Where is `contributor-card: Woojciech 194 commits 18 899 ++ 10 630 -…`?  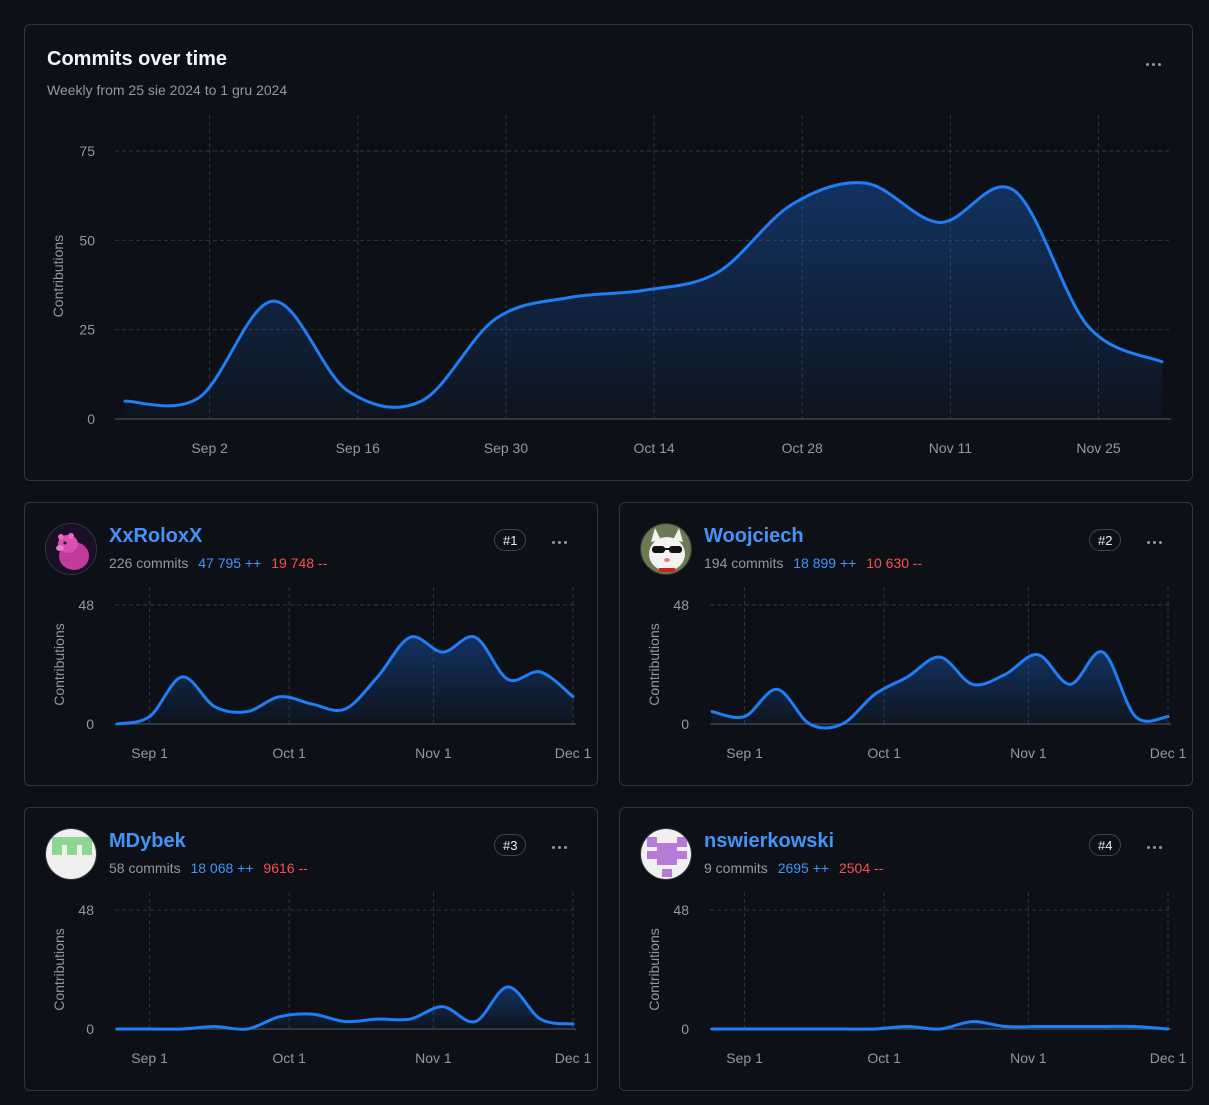
contributor-card: Woojciech 194 commits 18 899 ++ 10 630 -… is located at coordinates (906, 644).